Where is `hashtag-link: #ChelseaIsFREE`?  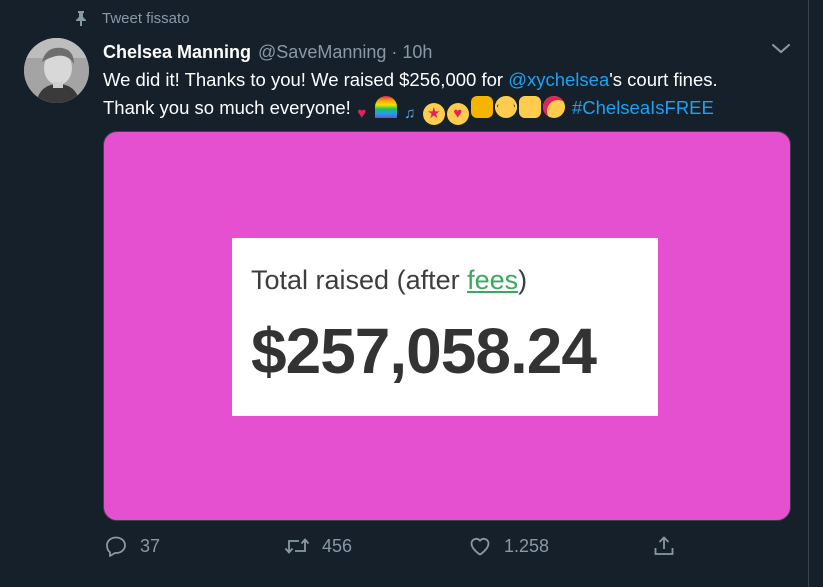
hashtag-link: #ChelseaIsFREE is located at coordinates (643, 107).